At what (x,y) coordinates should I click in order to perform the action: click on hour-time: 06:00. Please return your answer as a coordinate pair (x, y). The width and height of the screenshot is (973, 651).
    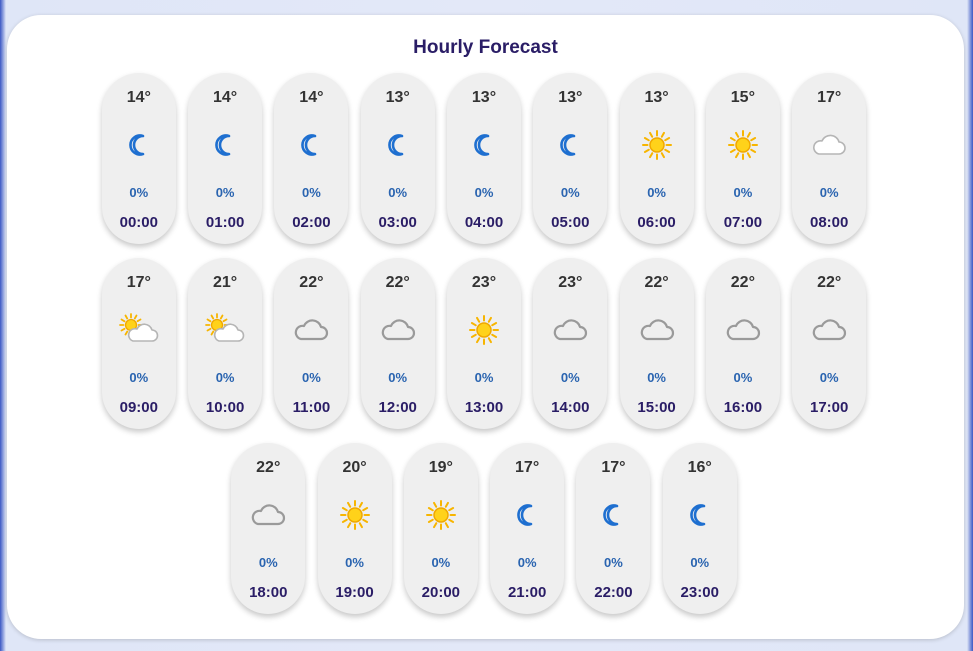
    Looking at the image, I should click on (656, 222).